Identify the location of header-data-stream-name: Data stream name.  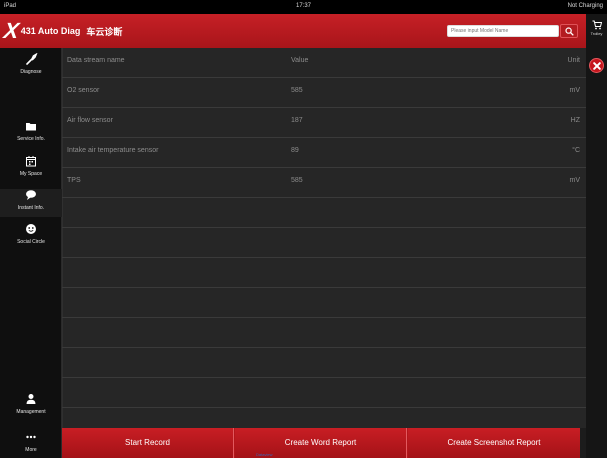
(96, 60).